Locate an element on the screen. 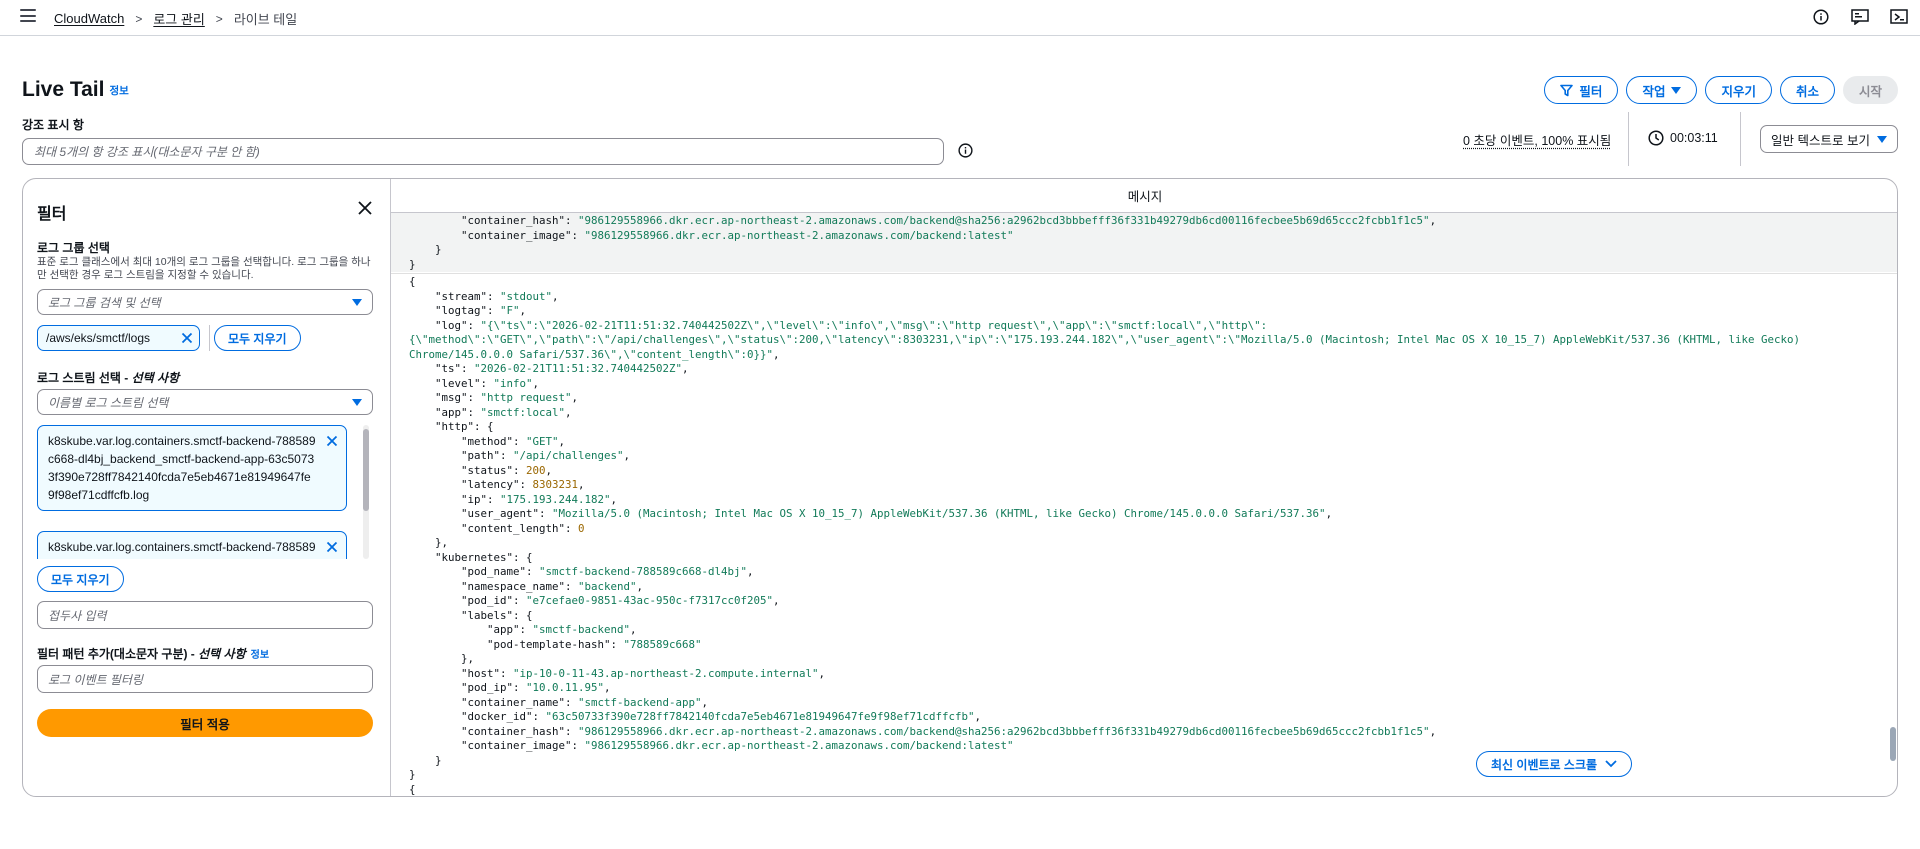  clear-button: 지우기 is located at coordinates (1738, 90).